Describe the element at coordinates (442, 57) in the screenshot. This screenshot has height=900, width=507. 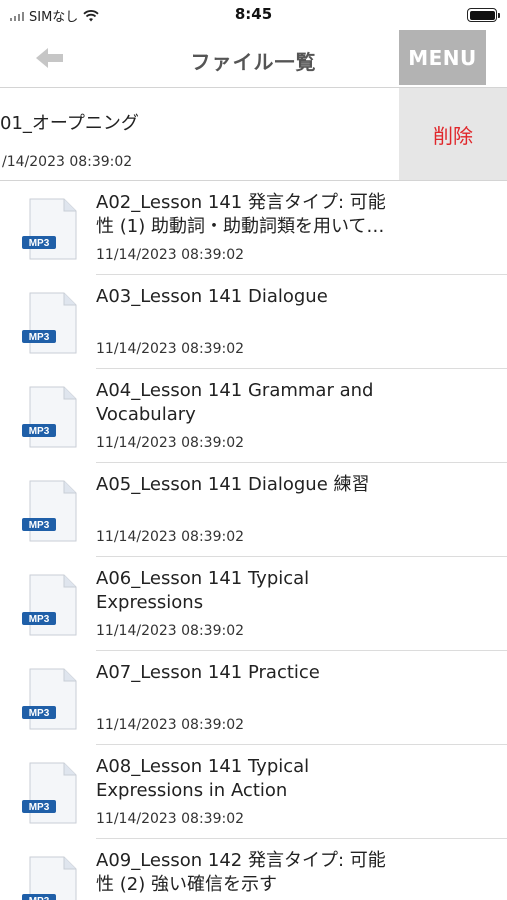
I see `menu-button: MENU` at that location.